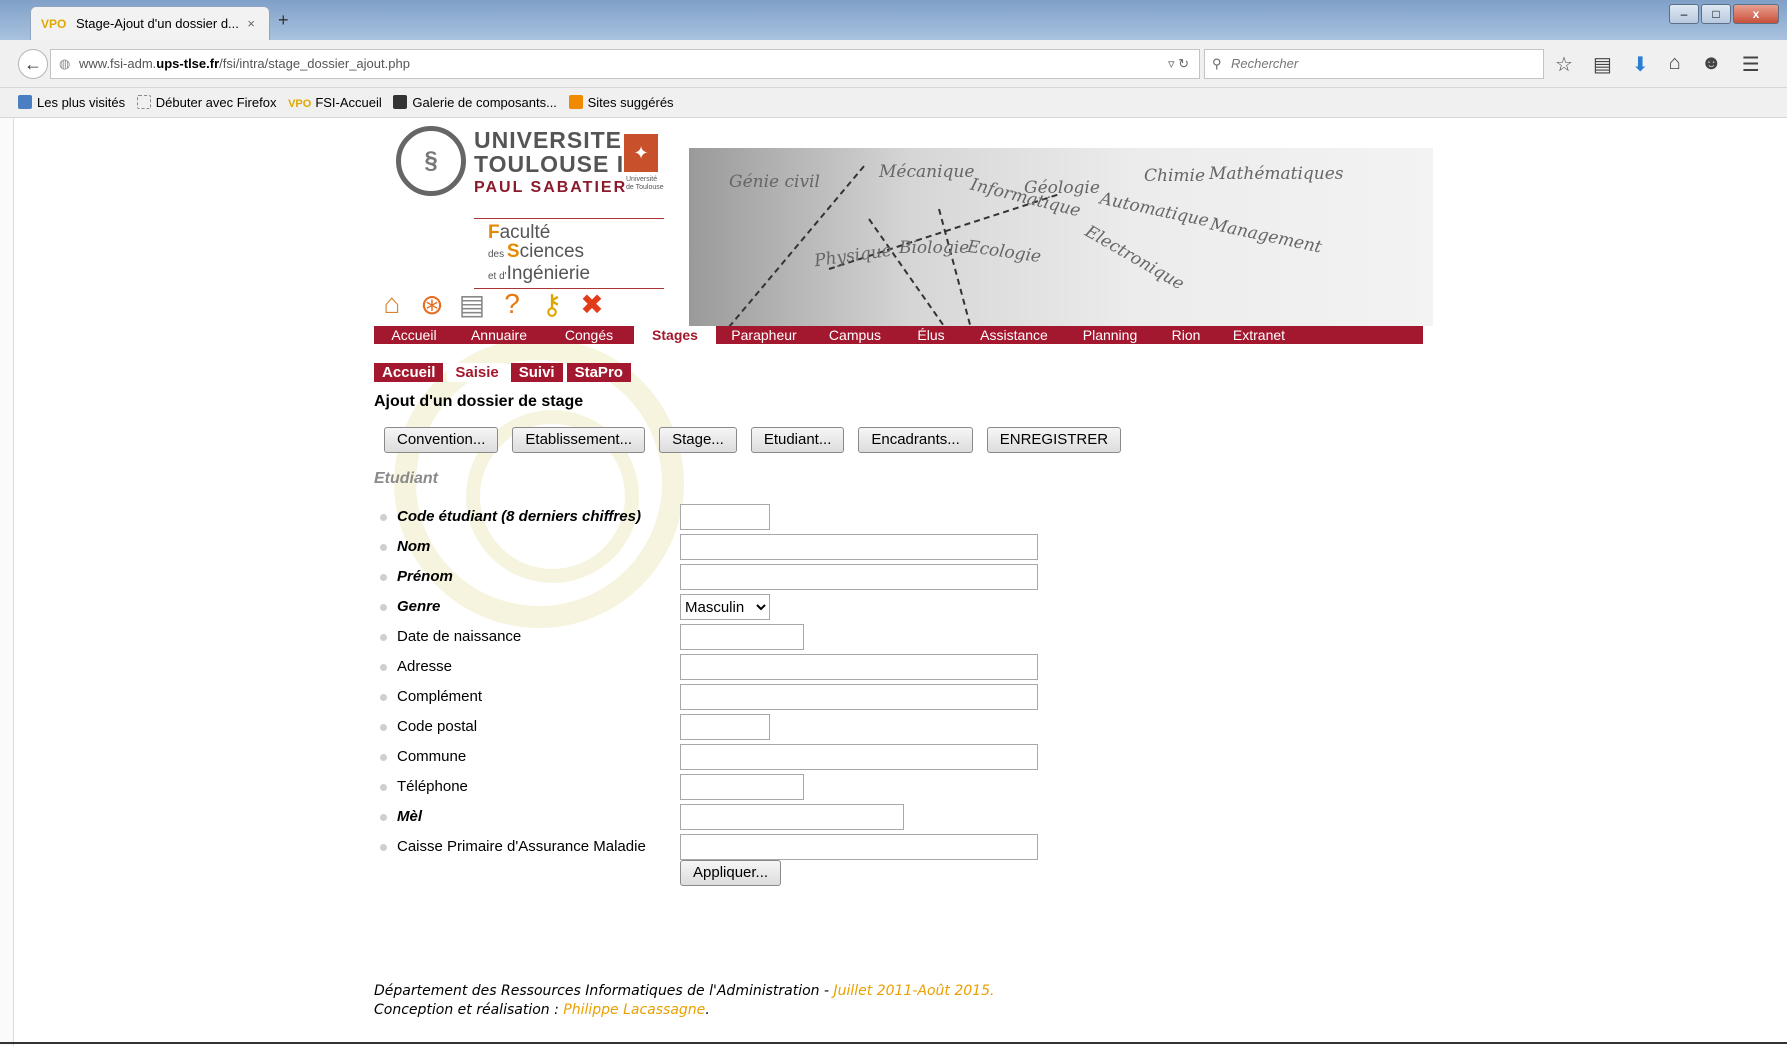 The image size is (1787, 1046). Describe the element at coordinates (1602, 64) in the screenshot. I see `reading-list-icon: ▤` at that location.